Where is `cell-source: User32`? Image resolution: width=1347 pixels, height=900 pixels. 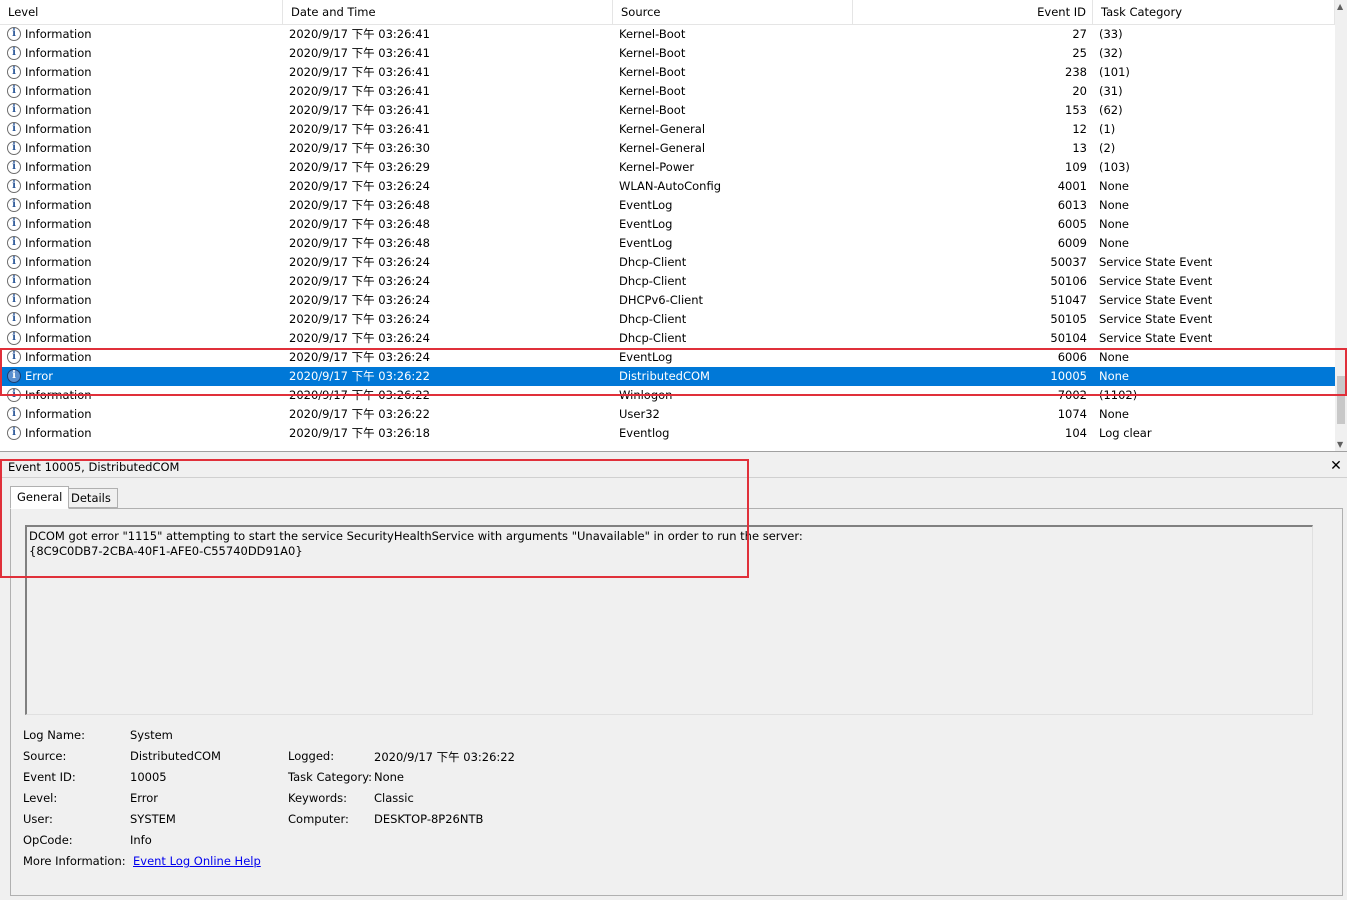
cell-source: User32 is located at coordinates (639, 414).